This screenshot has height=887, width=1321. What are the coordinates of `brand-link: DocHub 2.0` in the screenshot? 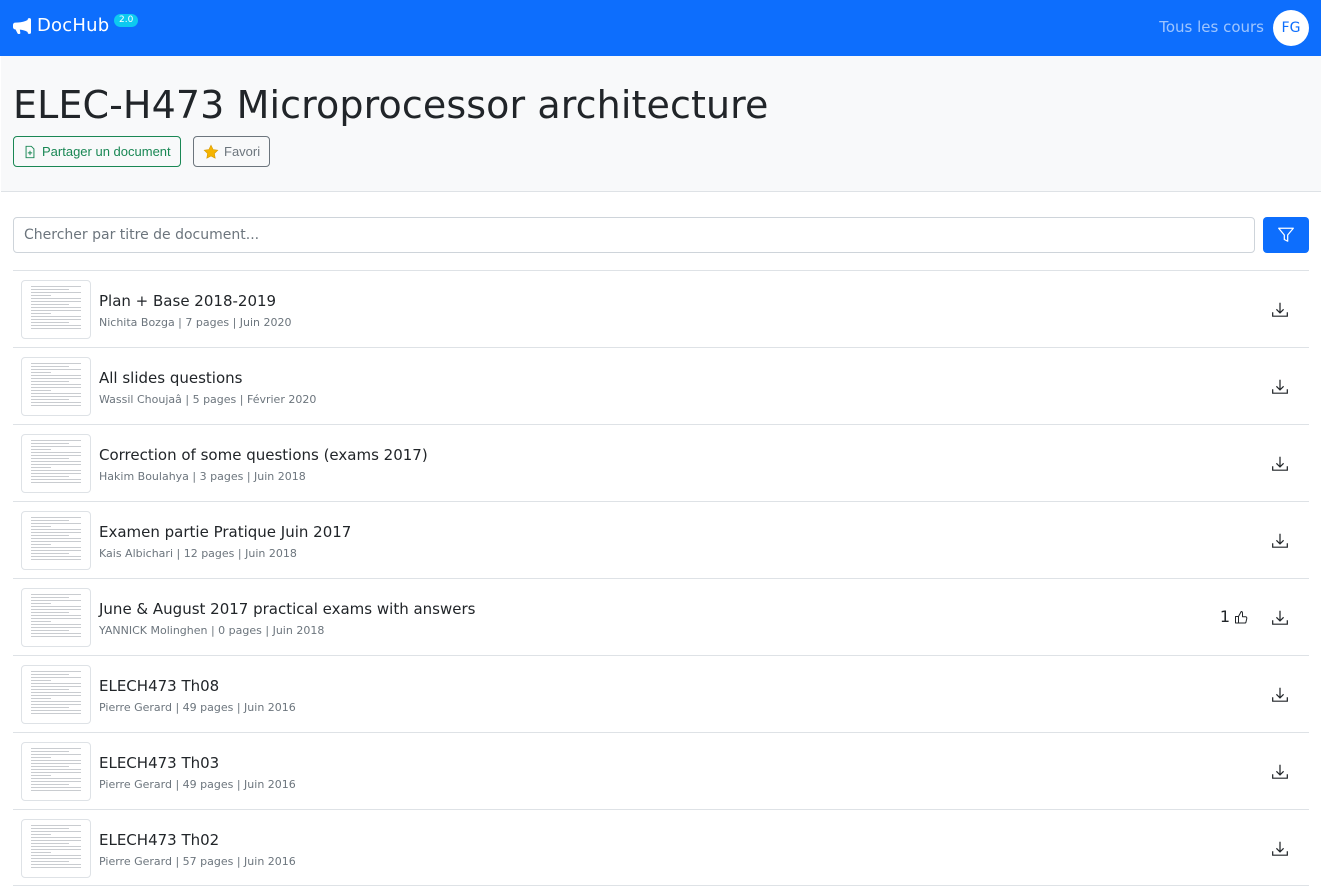 It's located at (76, 25).